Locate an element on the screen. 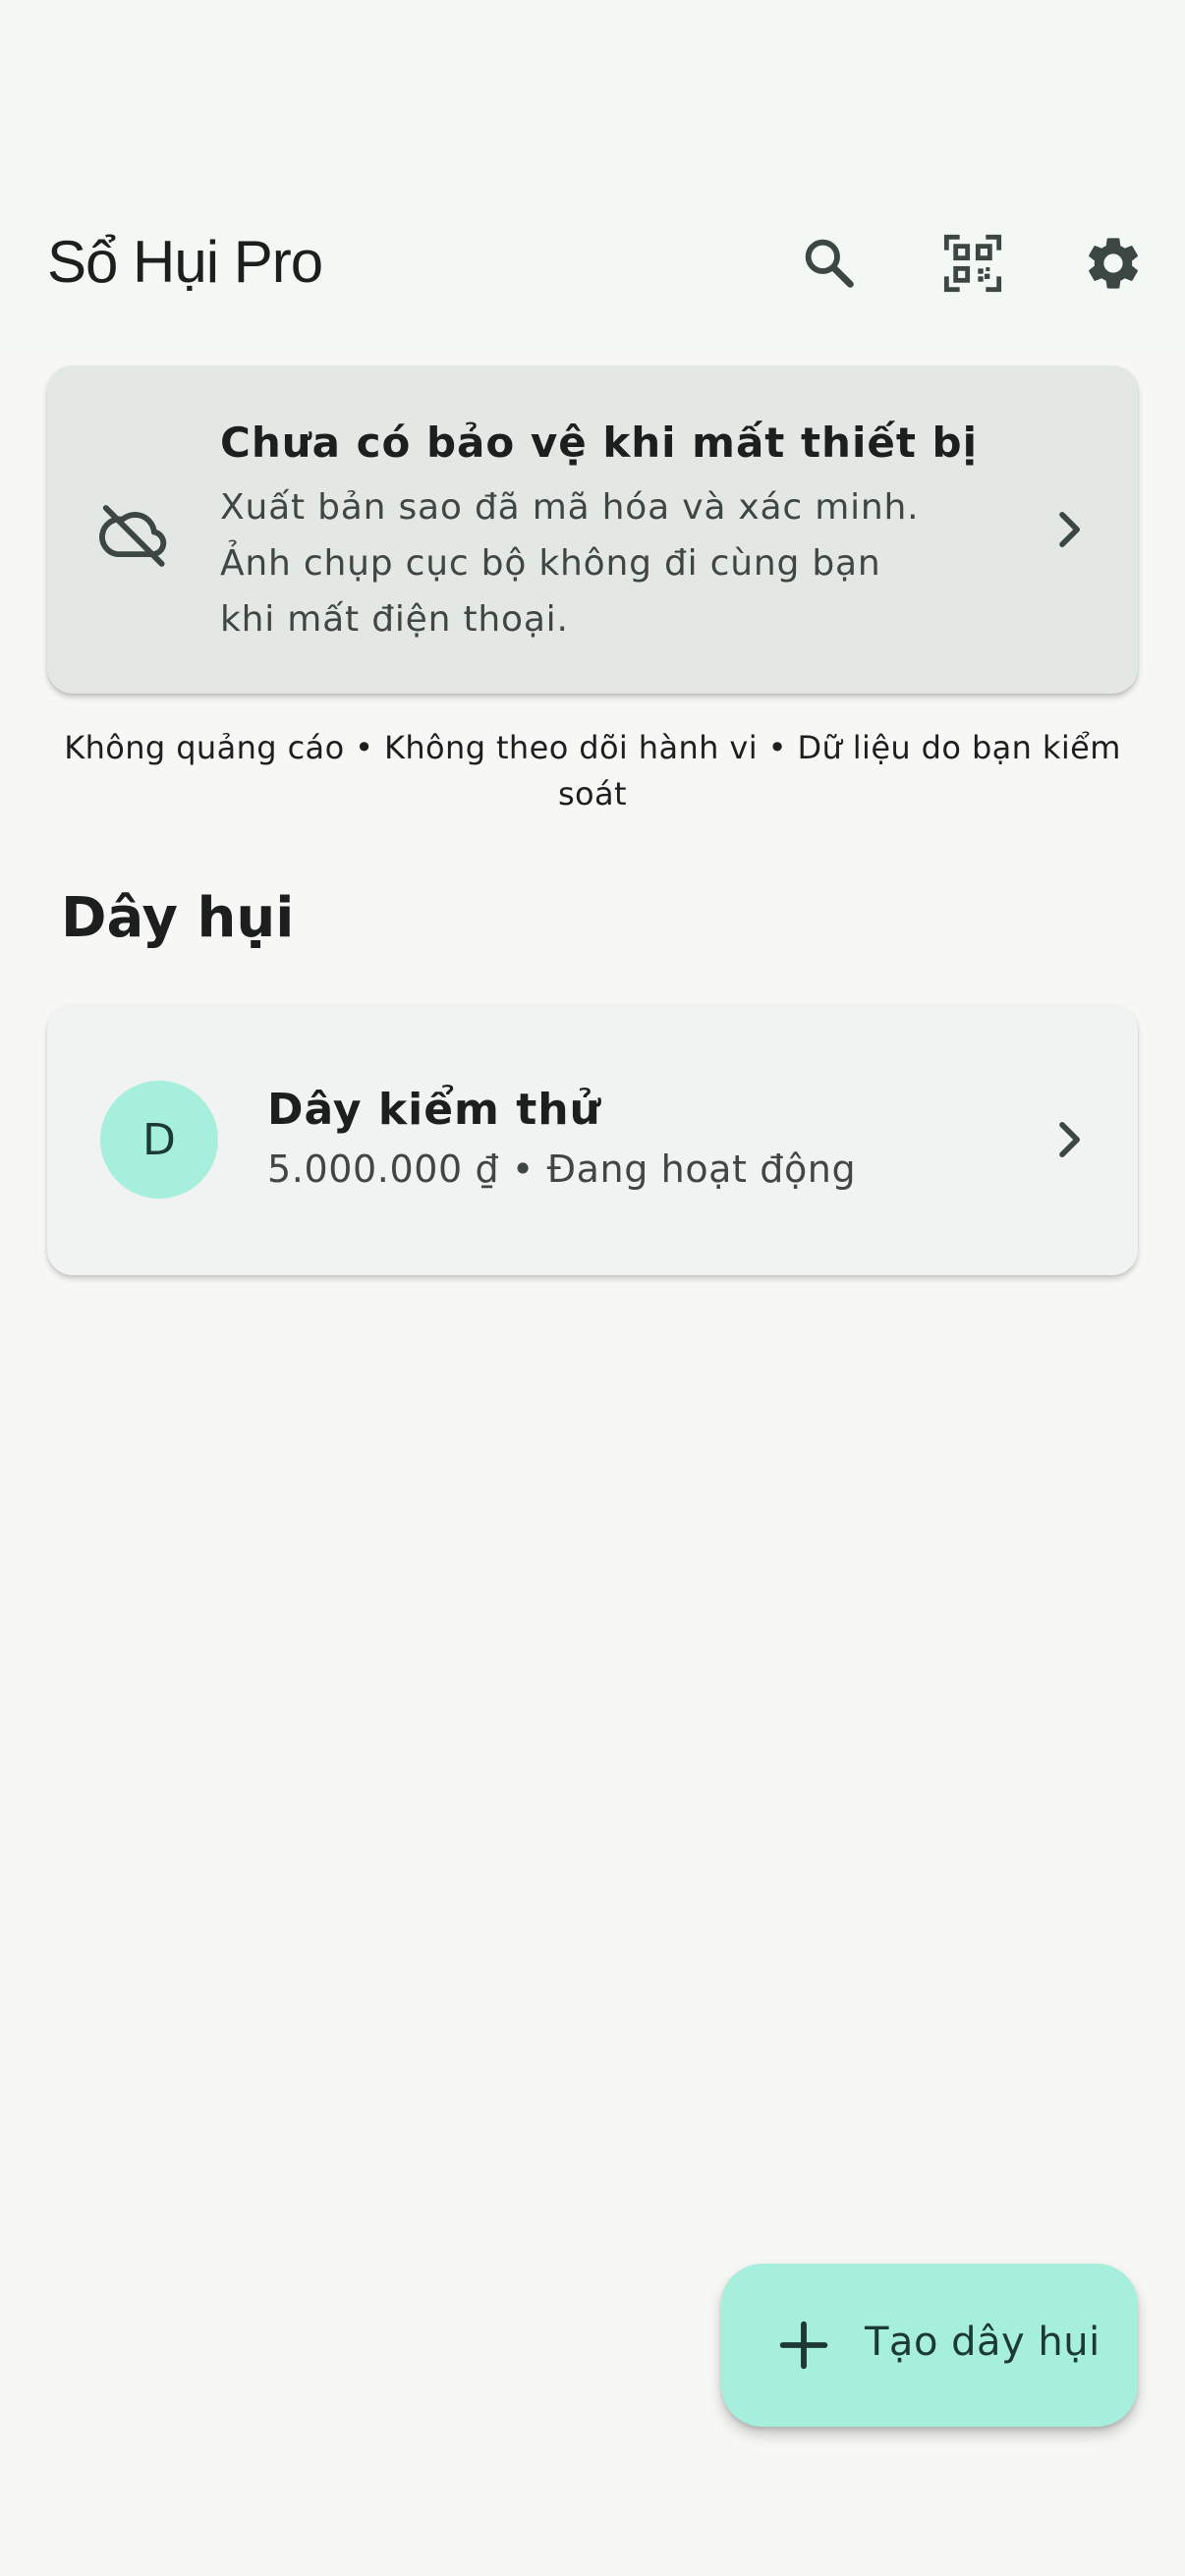 Image resolution: width=1185 pixels, height=2576 pixels. qr-code-icon is located at coordinates (973, 263).